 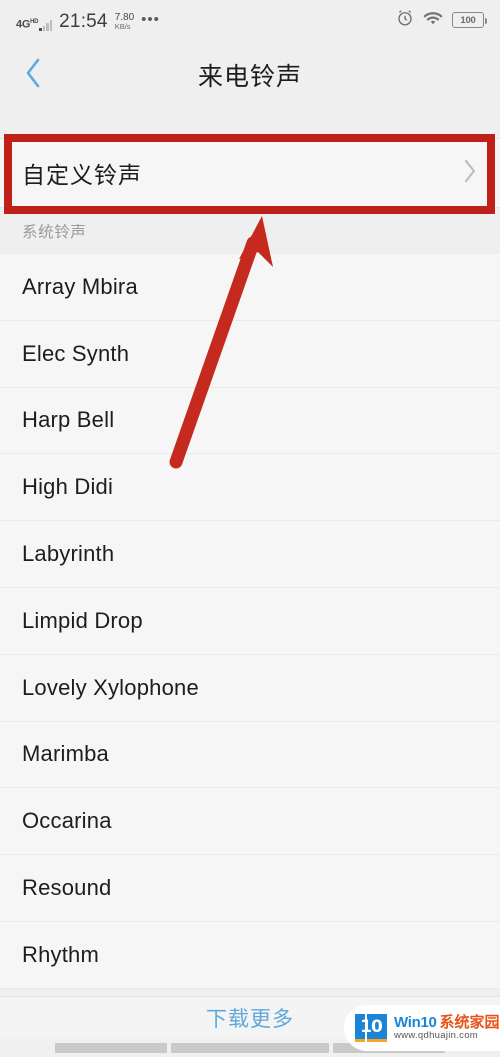 What do you see at coordinates (67, 821) in the screenshot?
I see `ringtone-name-label: Occarina` at bounding box center [67, 821].